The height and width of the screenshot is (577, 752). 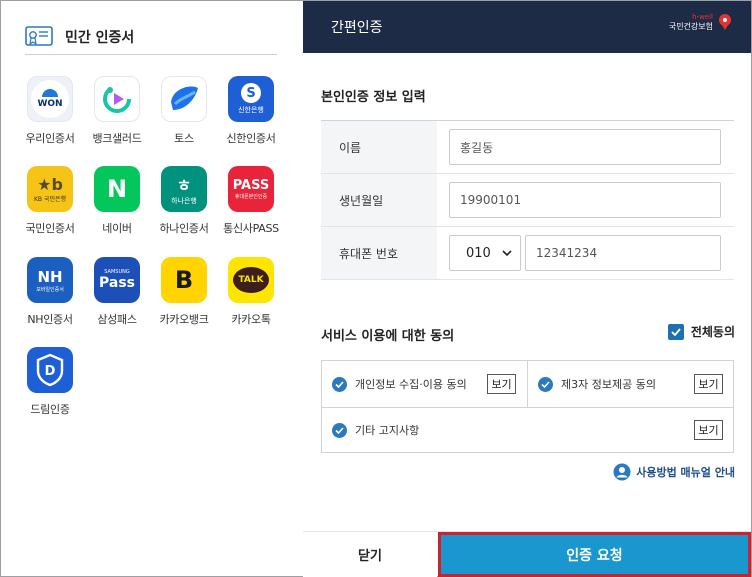 I want to click on nhis-logo: h-well 국민건강보험, so click(x=701, y=22).